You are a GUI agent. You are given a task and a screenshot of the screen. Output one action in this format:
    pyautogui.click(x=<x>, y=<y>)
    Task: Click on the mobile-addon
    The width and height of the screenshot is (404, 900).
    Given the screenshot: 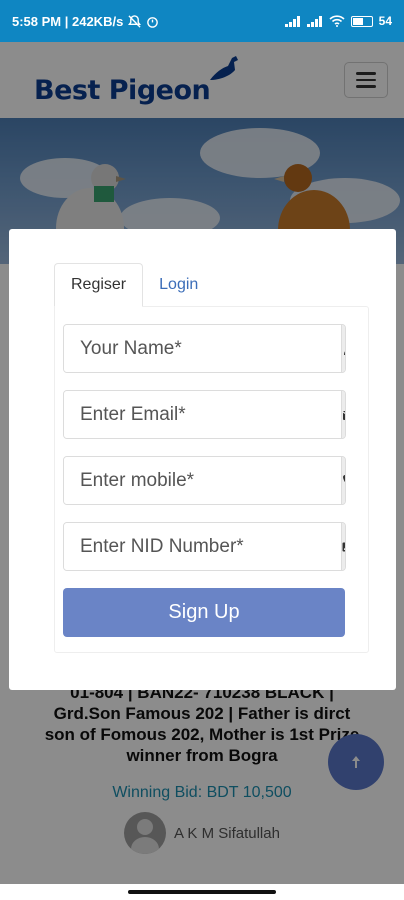 What is the action you would take?
    pyautogui.click(x=343, y=480)
    